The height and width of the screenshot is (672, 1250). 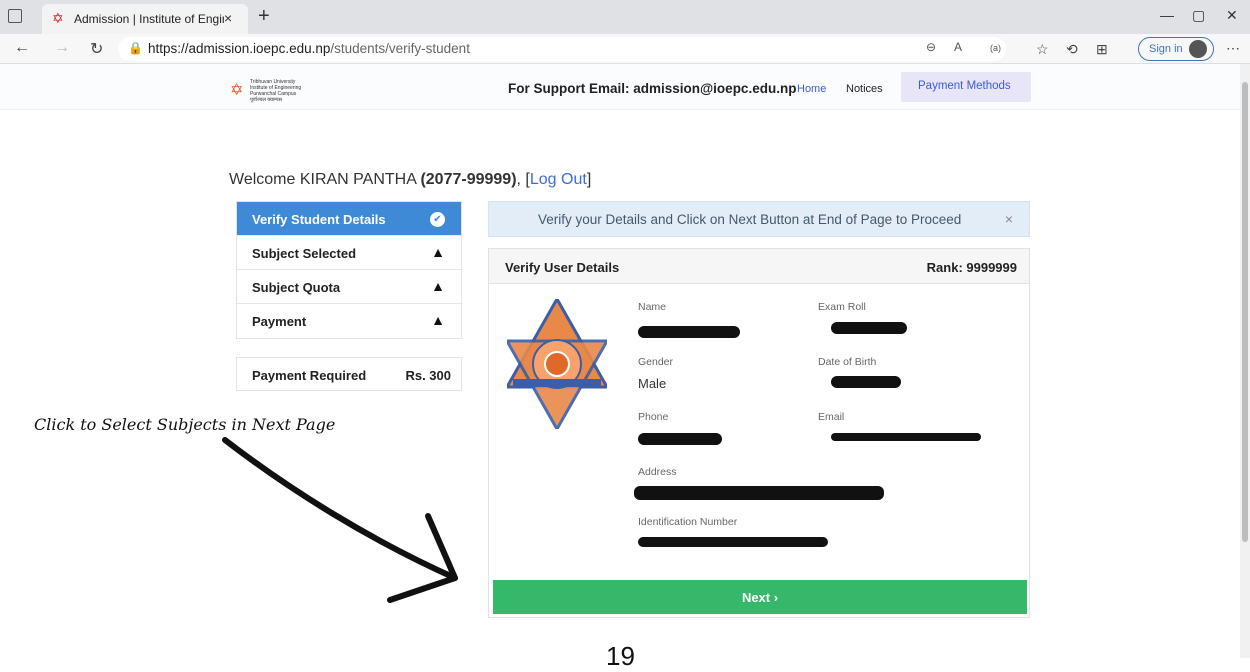 I want to click on nav-notices: Notices, so click(x=864, y=89).